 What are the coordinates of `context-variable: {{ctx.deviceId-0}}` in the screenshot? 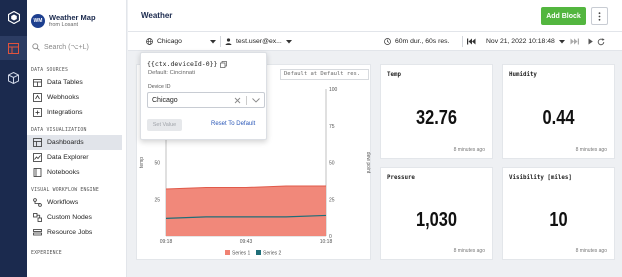 It's located at (187, 64).